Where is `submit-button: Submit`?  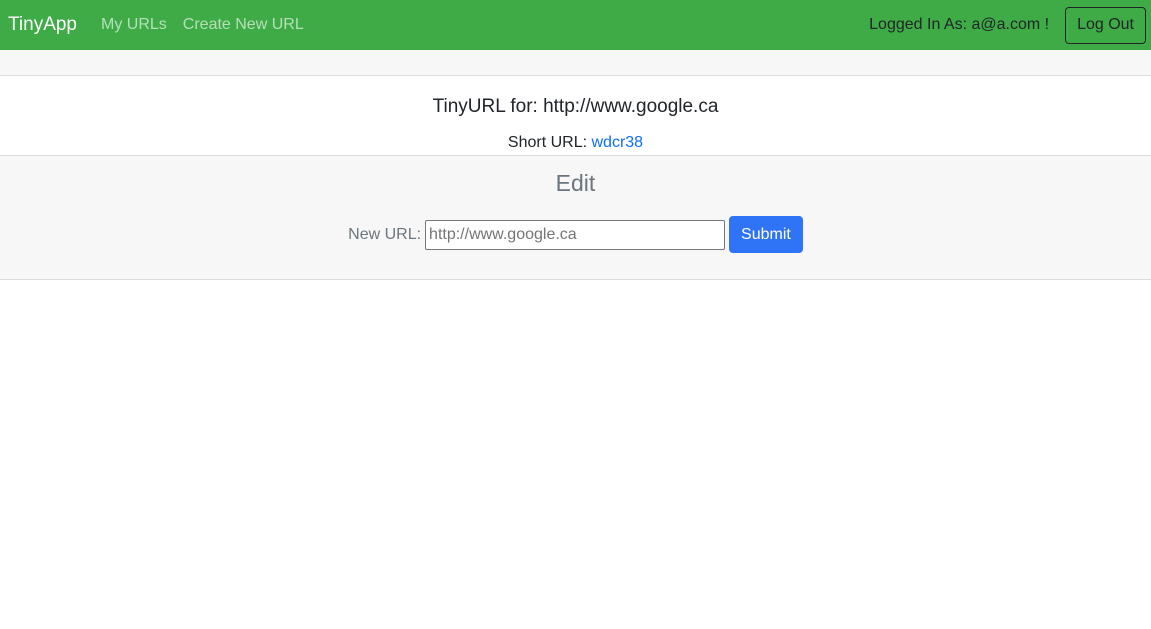
submit-button: Submit is located at coordinates (766, 234).